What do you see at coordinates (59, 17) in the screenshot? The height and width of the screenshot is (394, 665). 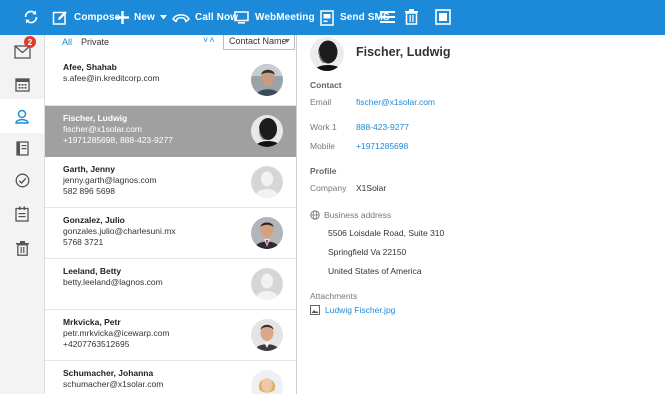 I see `compose-icon` at bounding box center [59, 17].